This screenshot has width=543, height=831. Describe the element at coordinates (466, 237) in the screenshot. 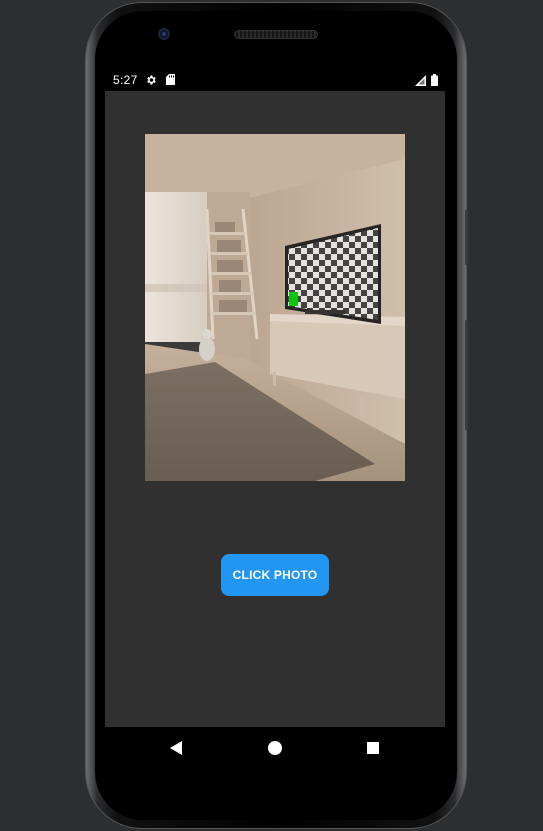

I see `power-button` at that location.